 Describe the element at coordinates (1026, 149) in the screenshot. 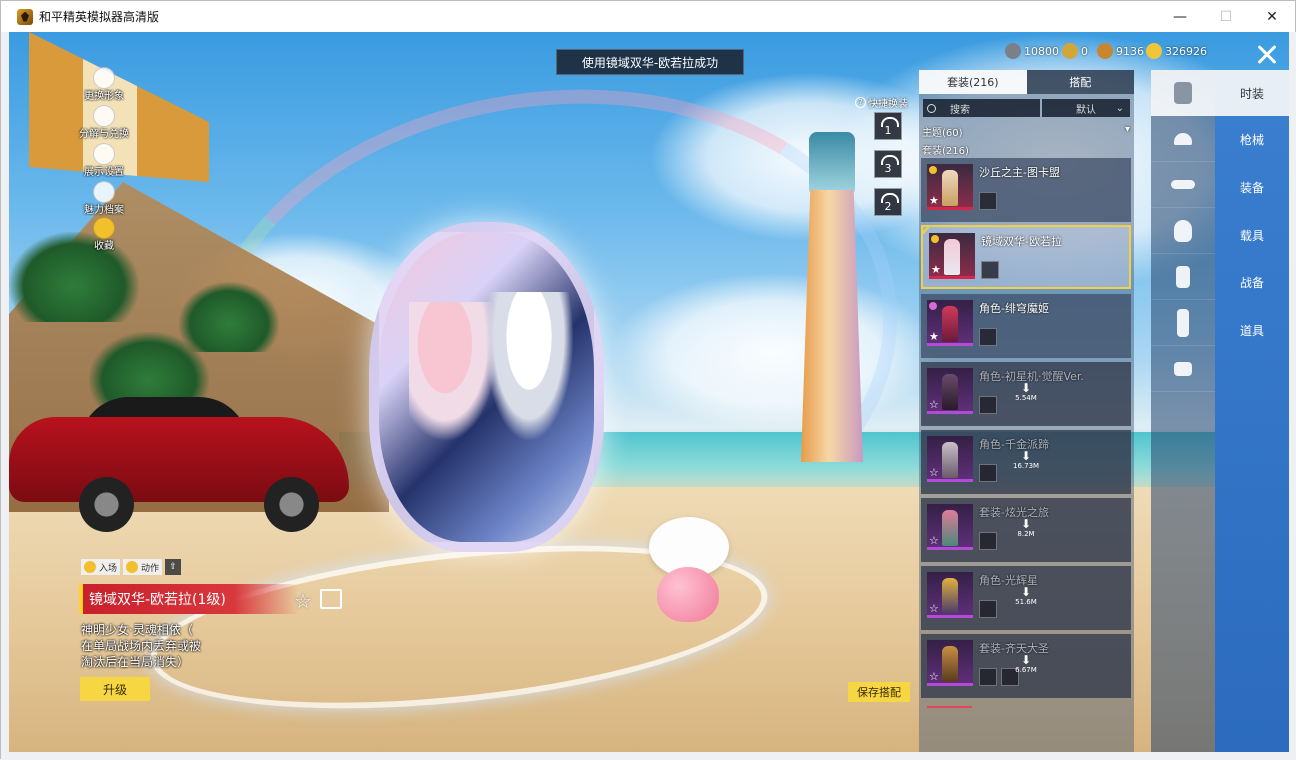

I see `suit-count-row: 套装(216)` at that location.